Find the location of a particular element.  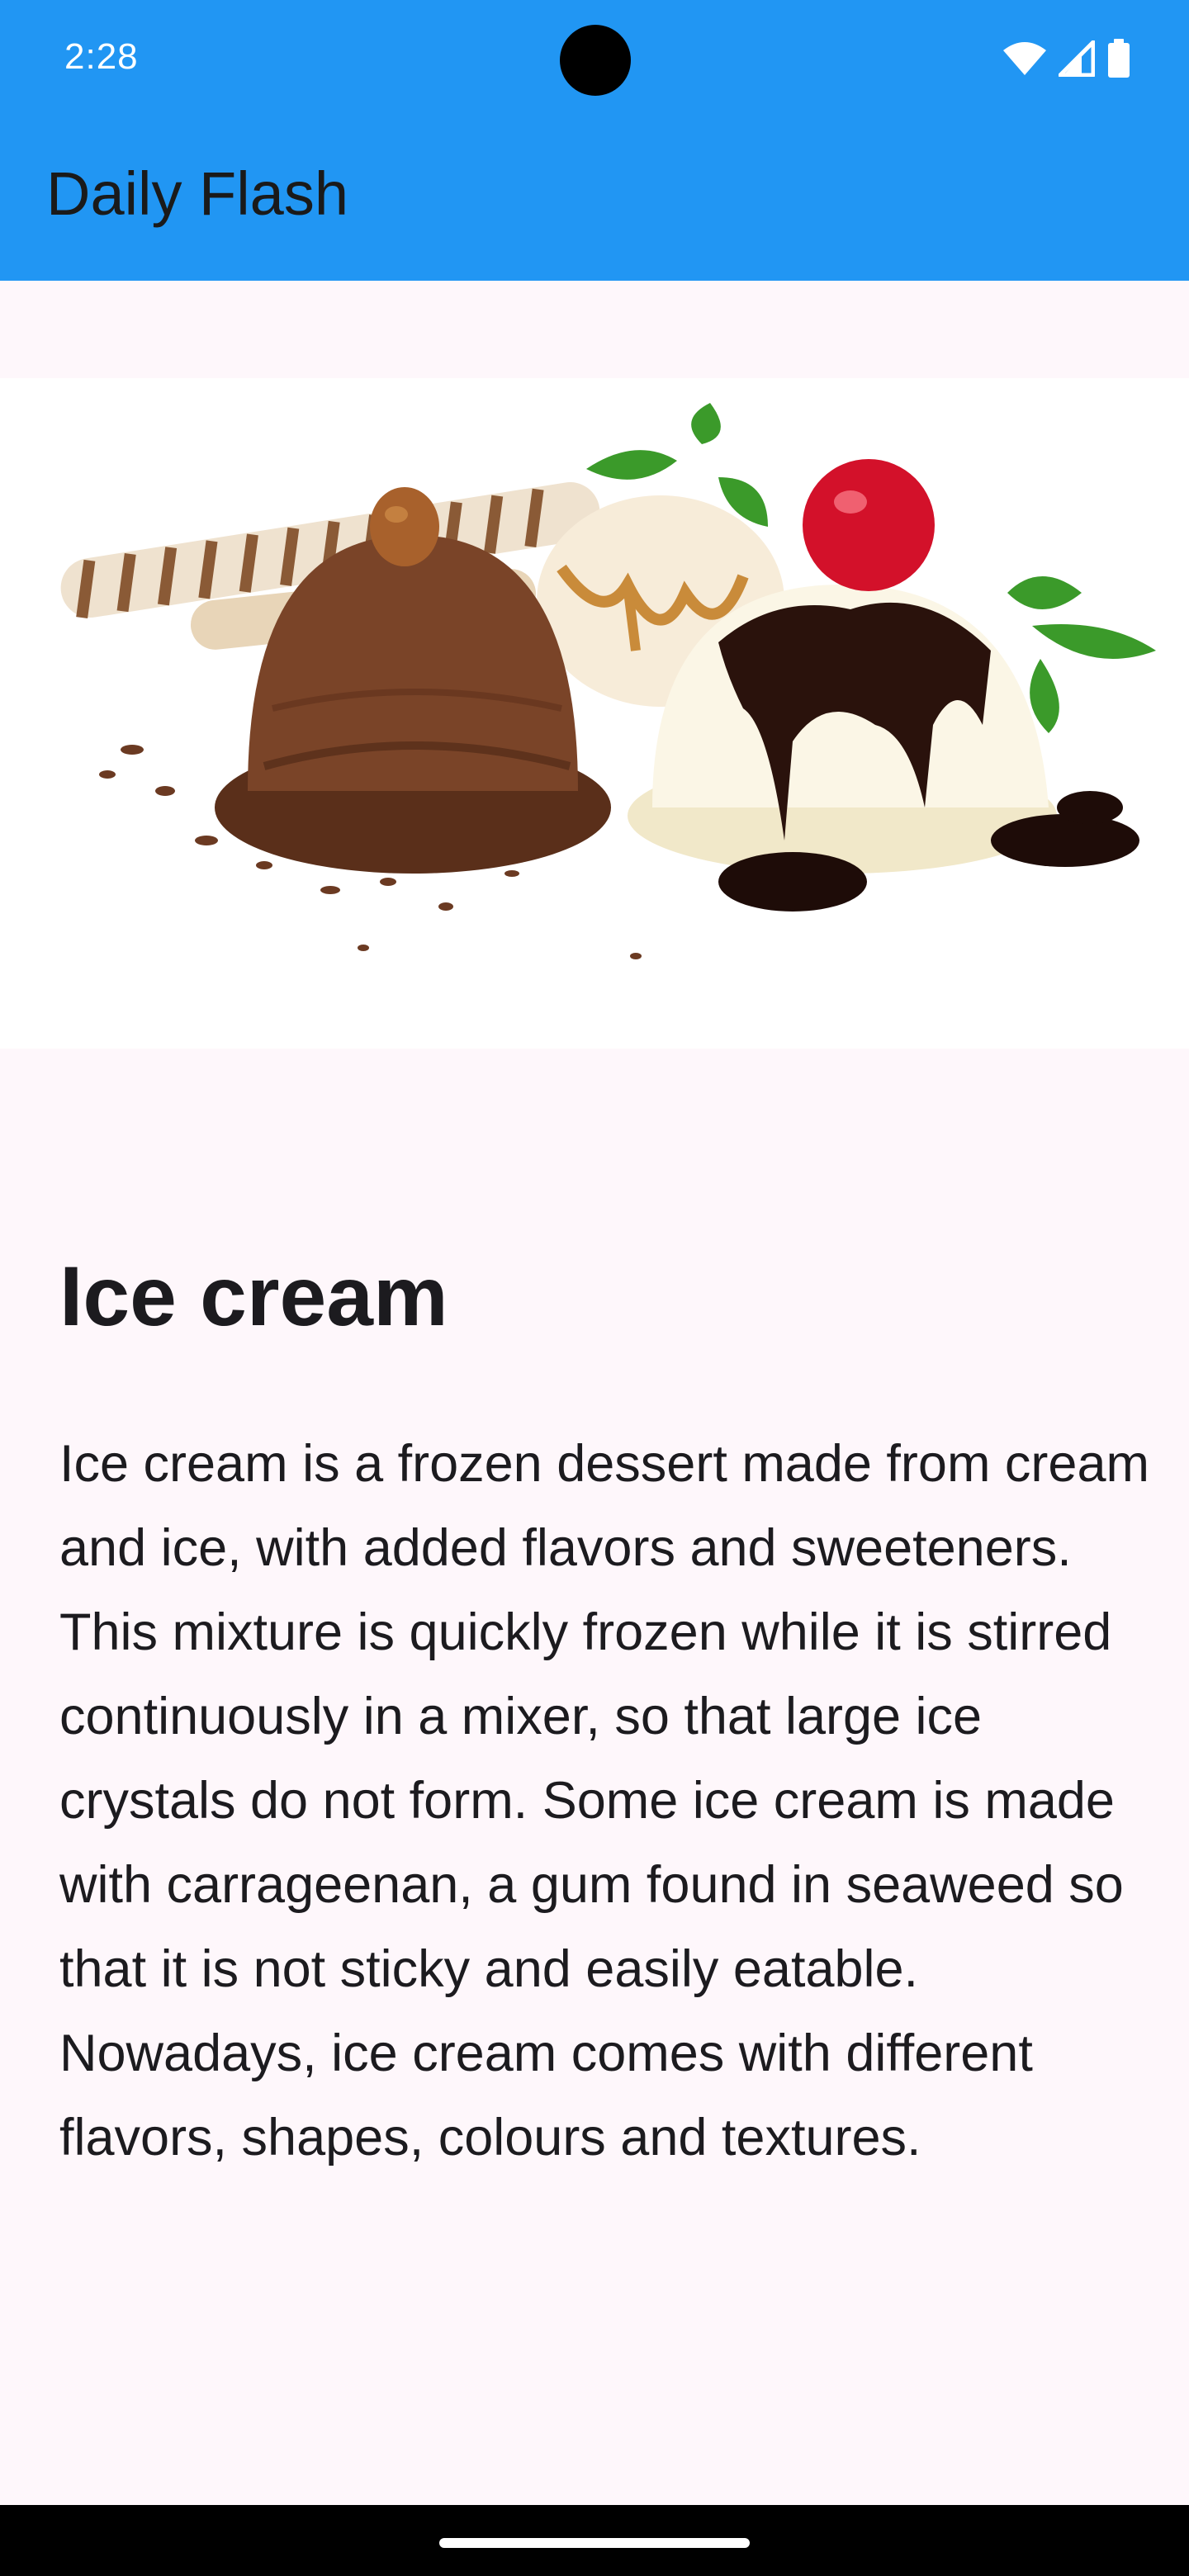

battery-icon is located at coordinates (1118, 58).